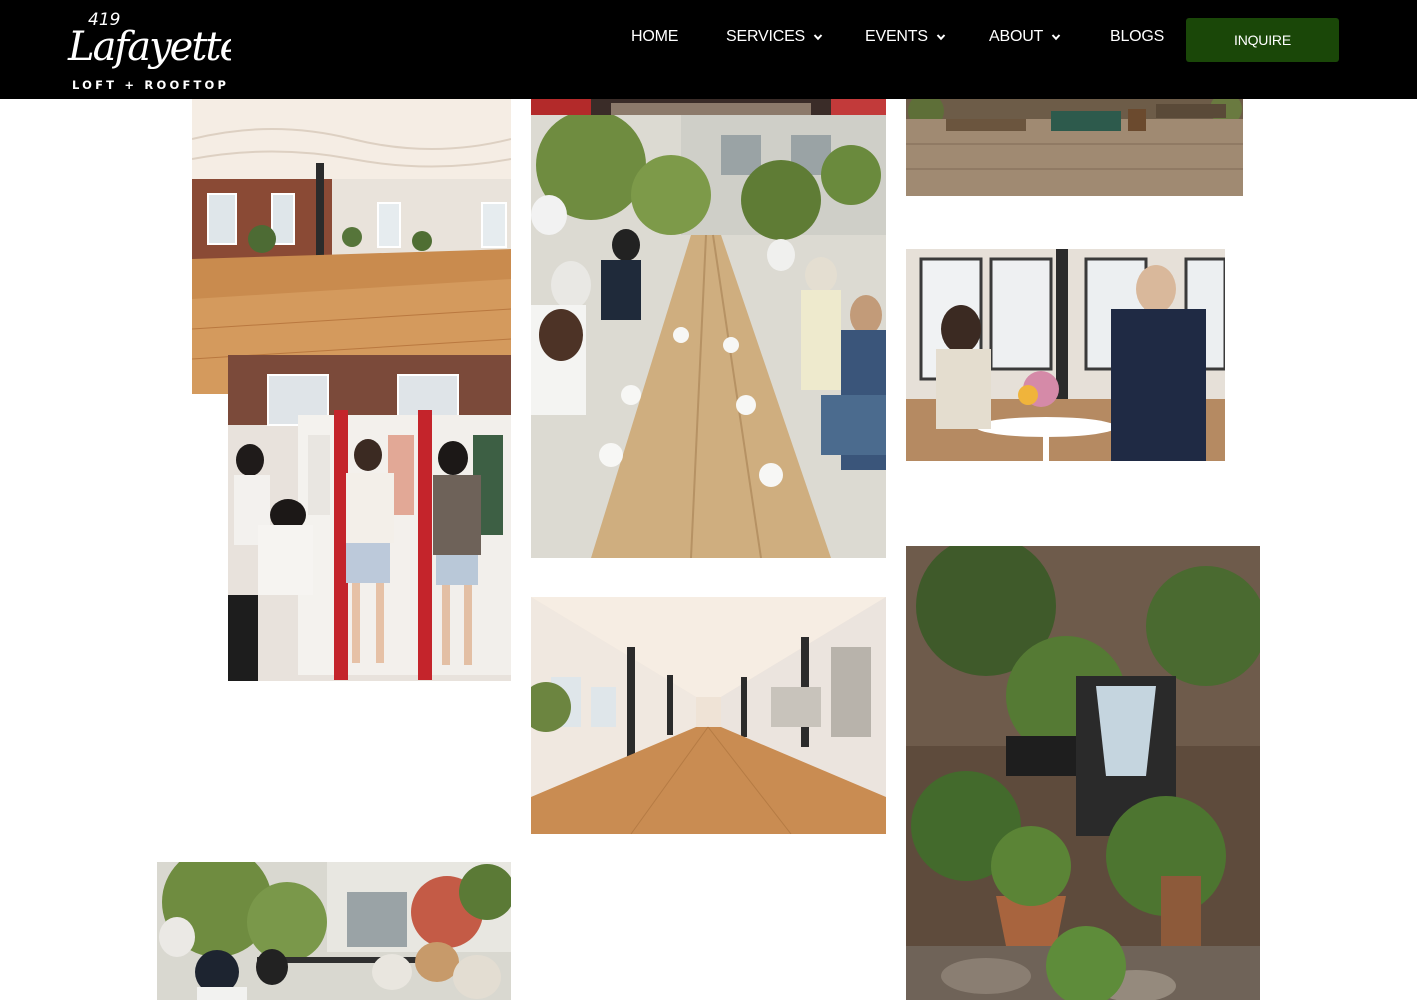  I want to click on gallery-photo-clothing-lockers, so click(369, 518).